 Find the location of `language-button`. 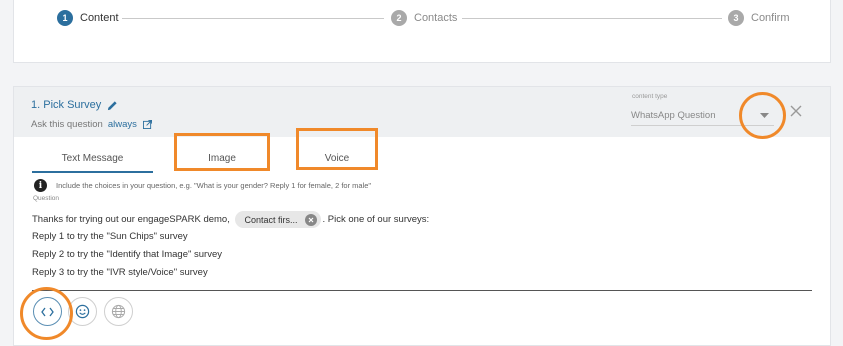

language-button is located at coordinates (118, 311).